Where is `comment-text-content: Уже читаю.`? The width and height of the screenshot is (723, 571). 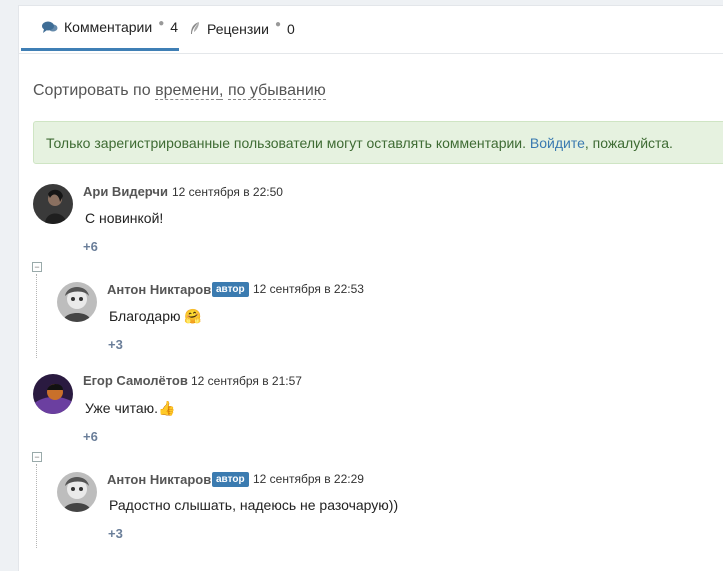
comment-text-content: Уже читаю. is located at coordinates (122, 408).